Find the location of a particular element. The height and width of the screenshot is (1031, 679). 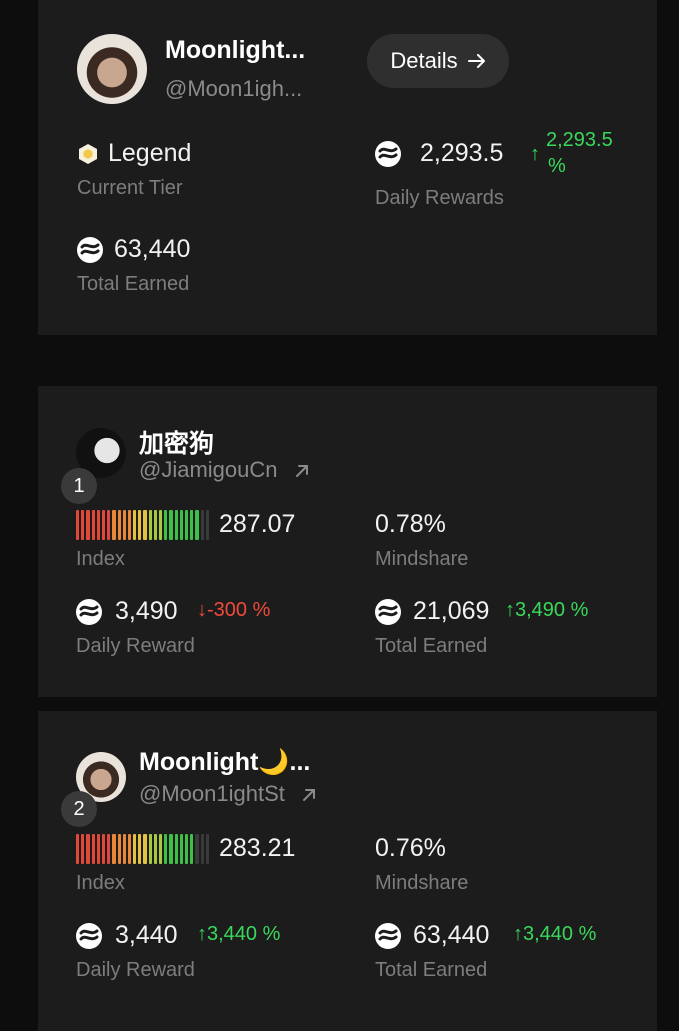

tier-label: Current Tier is located at coordinates (130, 188).